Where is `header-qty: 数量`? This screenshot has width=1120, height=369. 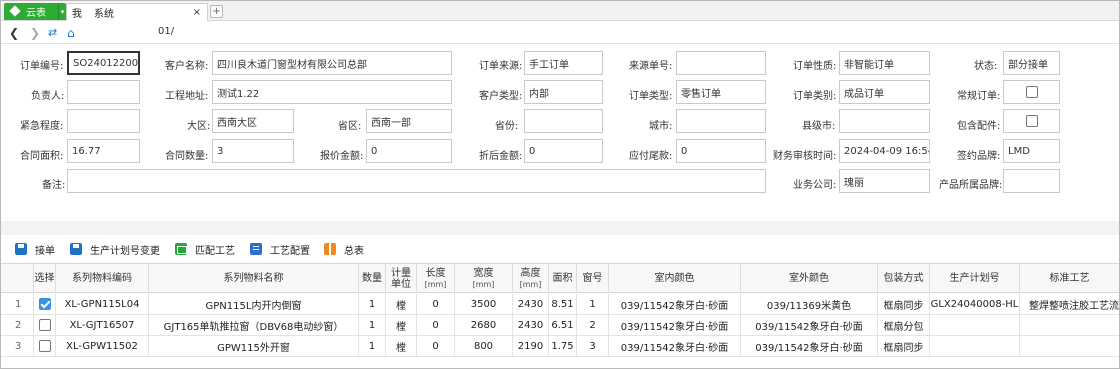
header-qty: 数量 is located at coordinates (372, 278).